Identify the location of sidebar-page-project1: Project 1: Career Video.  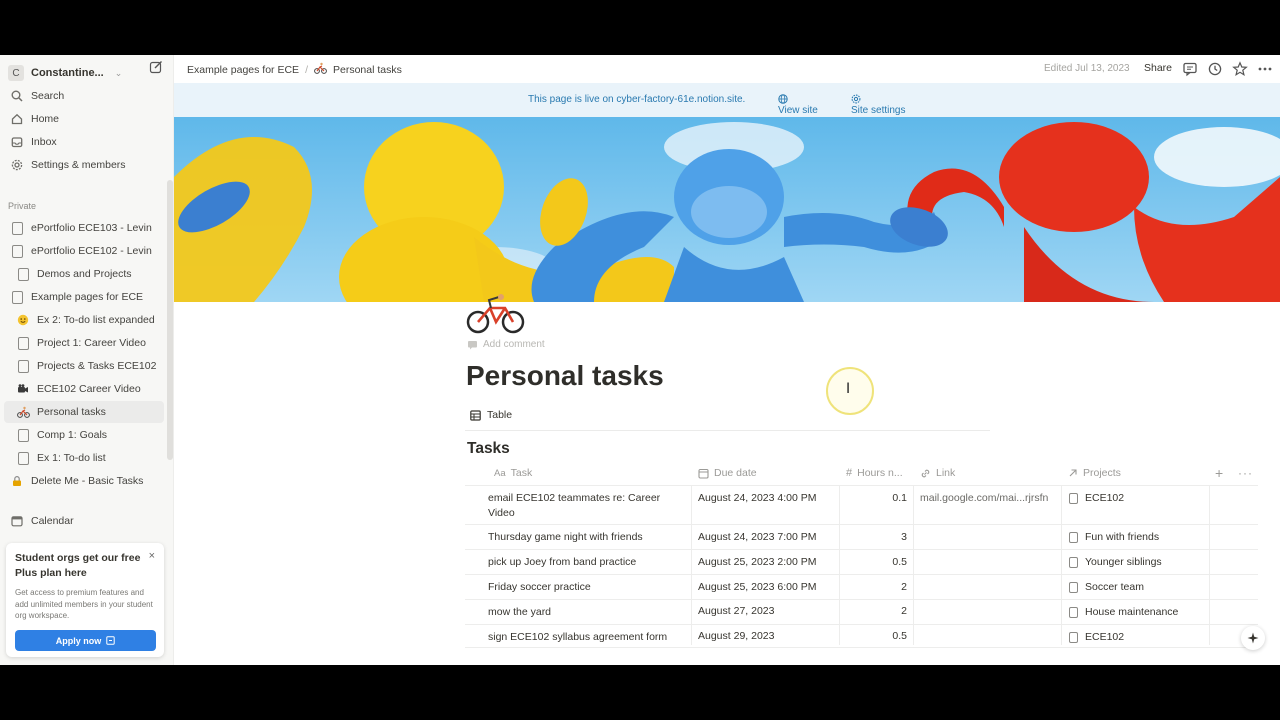
(84, 343).